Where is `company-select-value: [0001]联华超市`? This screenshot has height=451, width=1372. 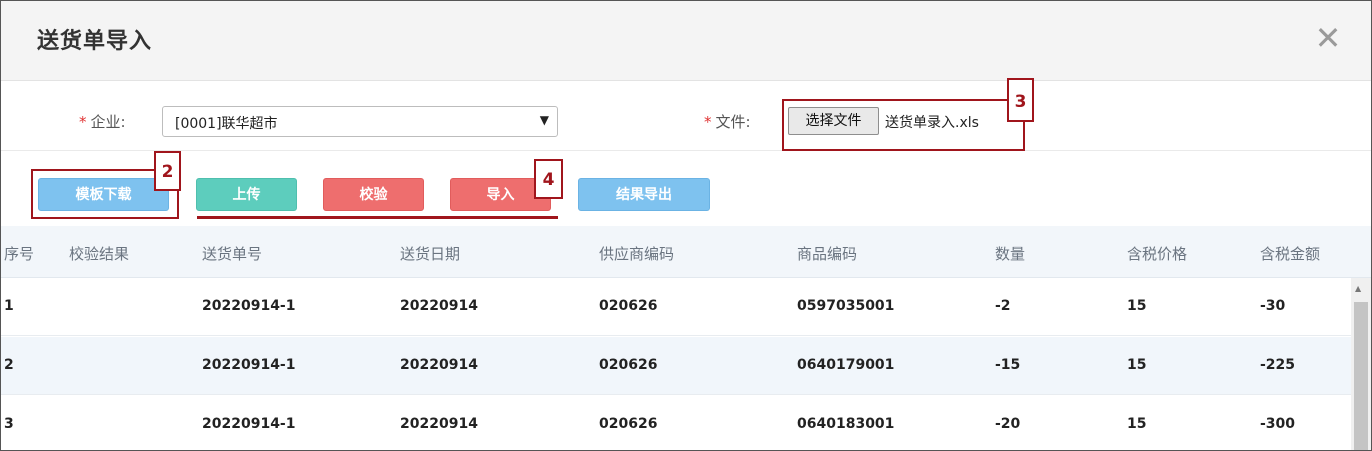 company-select-value: [0001]联华超市 is located at coordinates (226, 124).